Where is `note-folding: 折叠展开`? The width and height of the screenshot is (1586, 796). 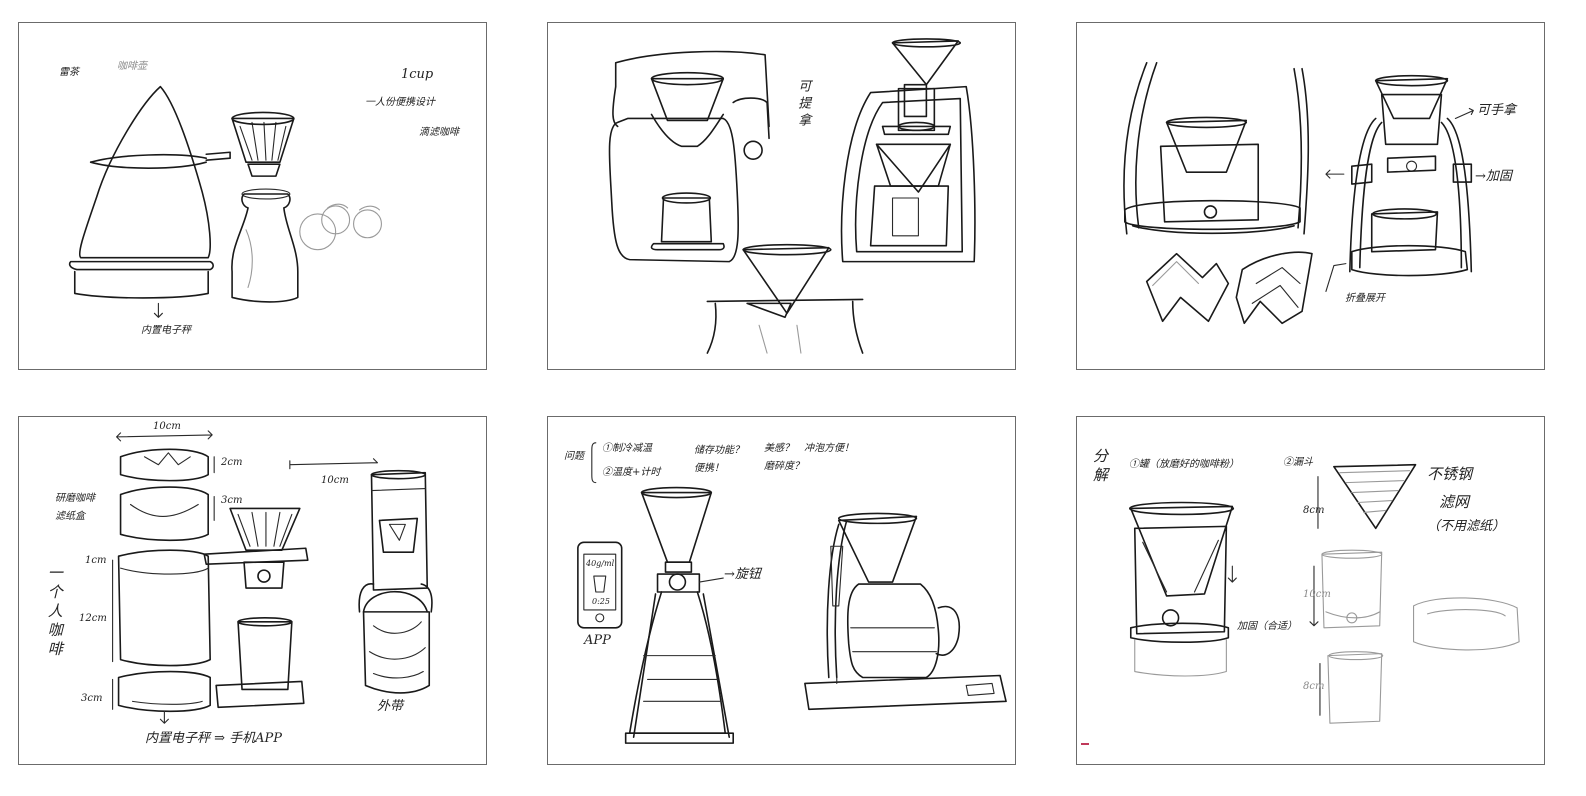
note-folding: 折叠展开 is located at coordinates (1365, 298).